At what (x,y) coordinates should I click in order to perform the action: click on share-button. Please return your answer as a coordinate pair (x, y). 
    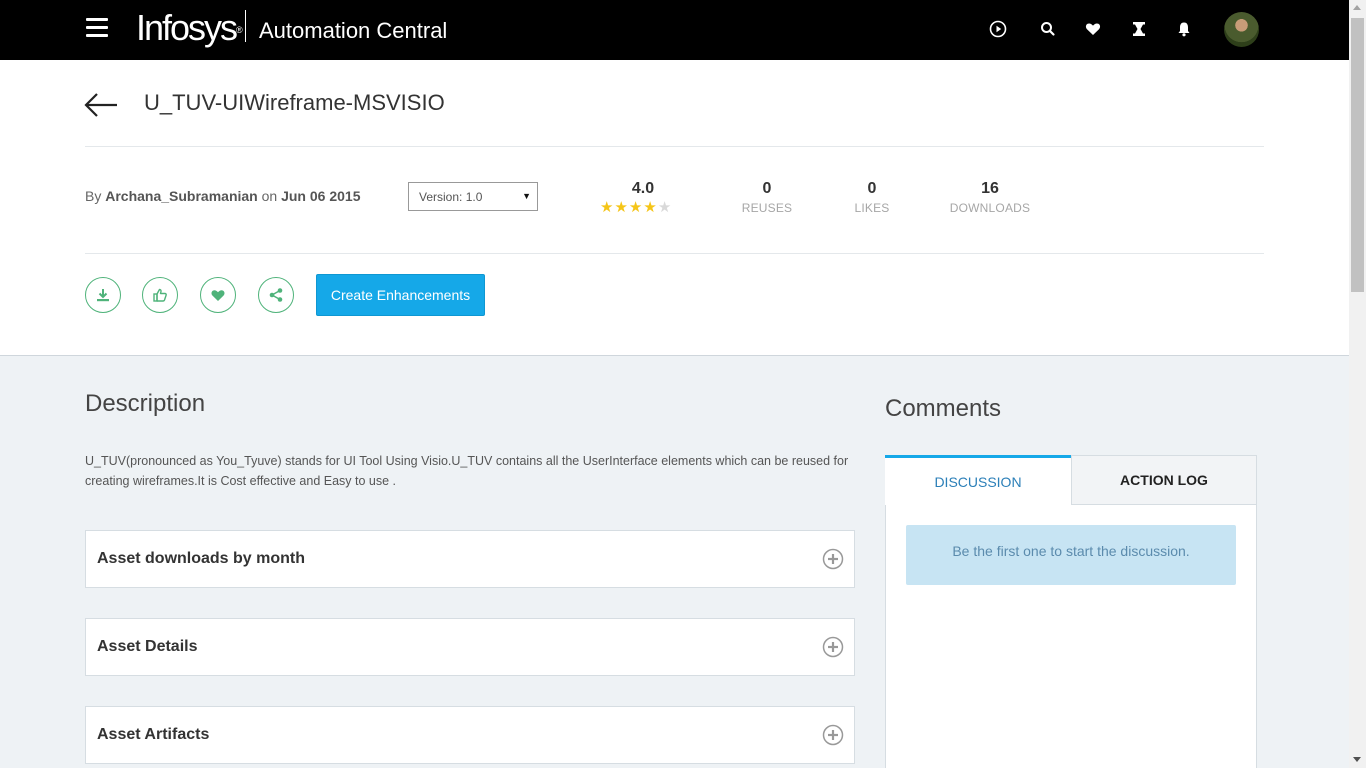
    Looking at the image, I should click on (276, 295).